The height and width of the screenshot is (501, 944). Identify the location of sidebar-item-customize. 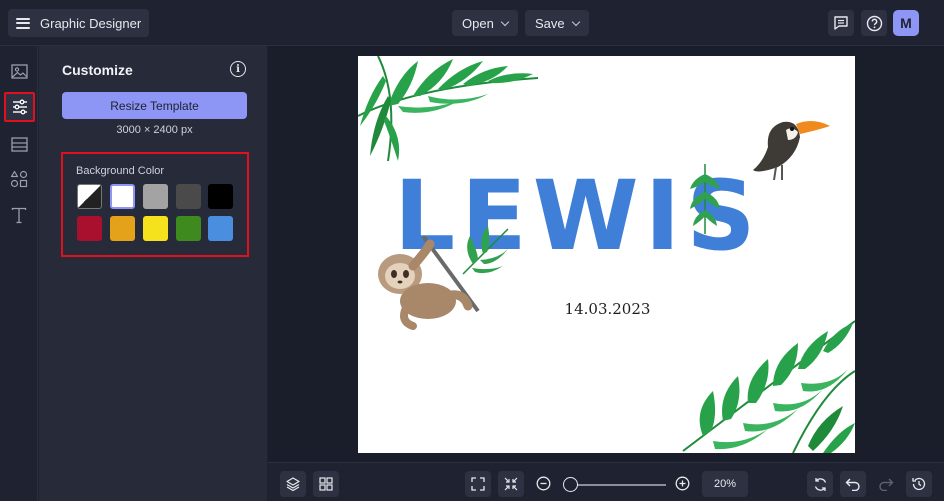
(19, 107).